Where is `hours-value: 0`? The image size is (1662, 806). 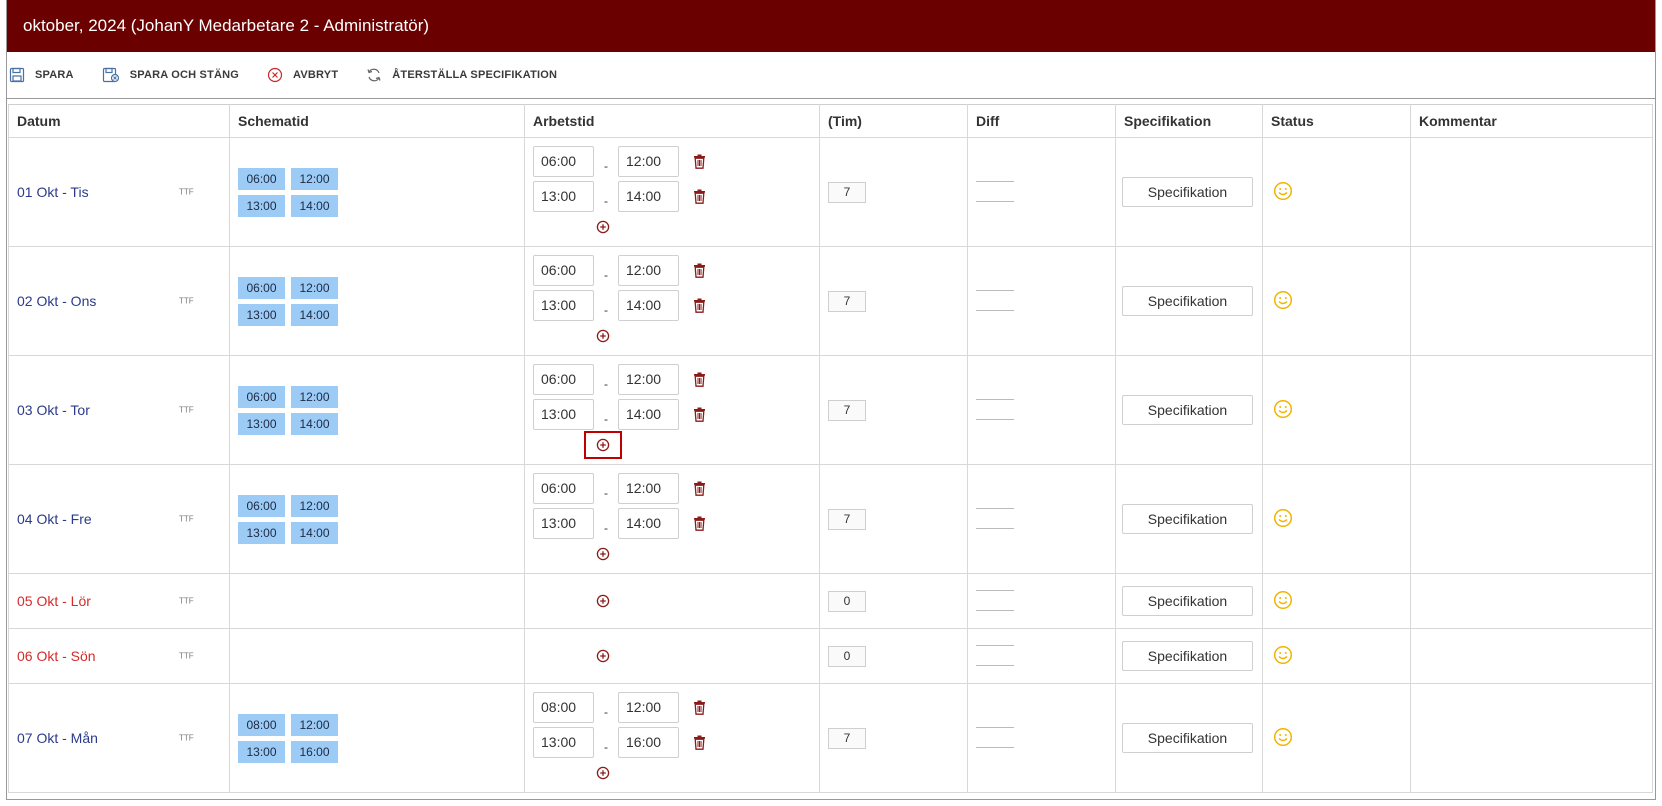
hours-value: 0 is located at coordinates (847, 601).